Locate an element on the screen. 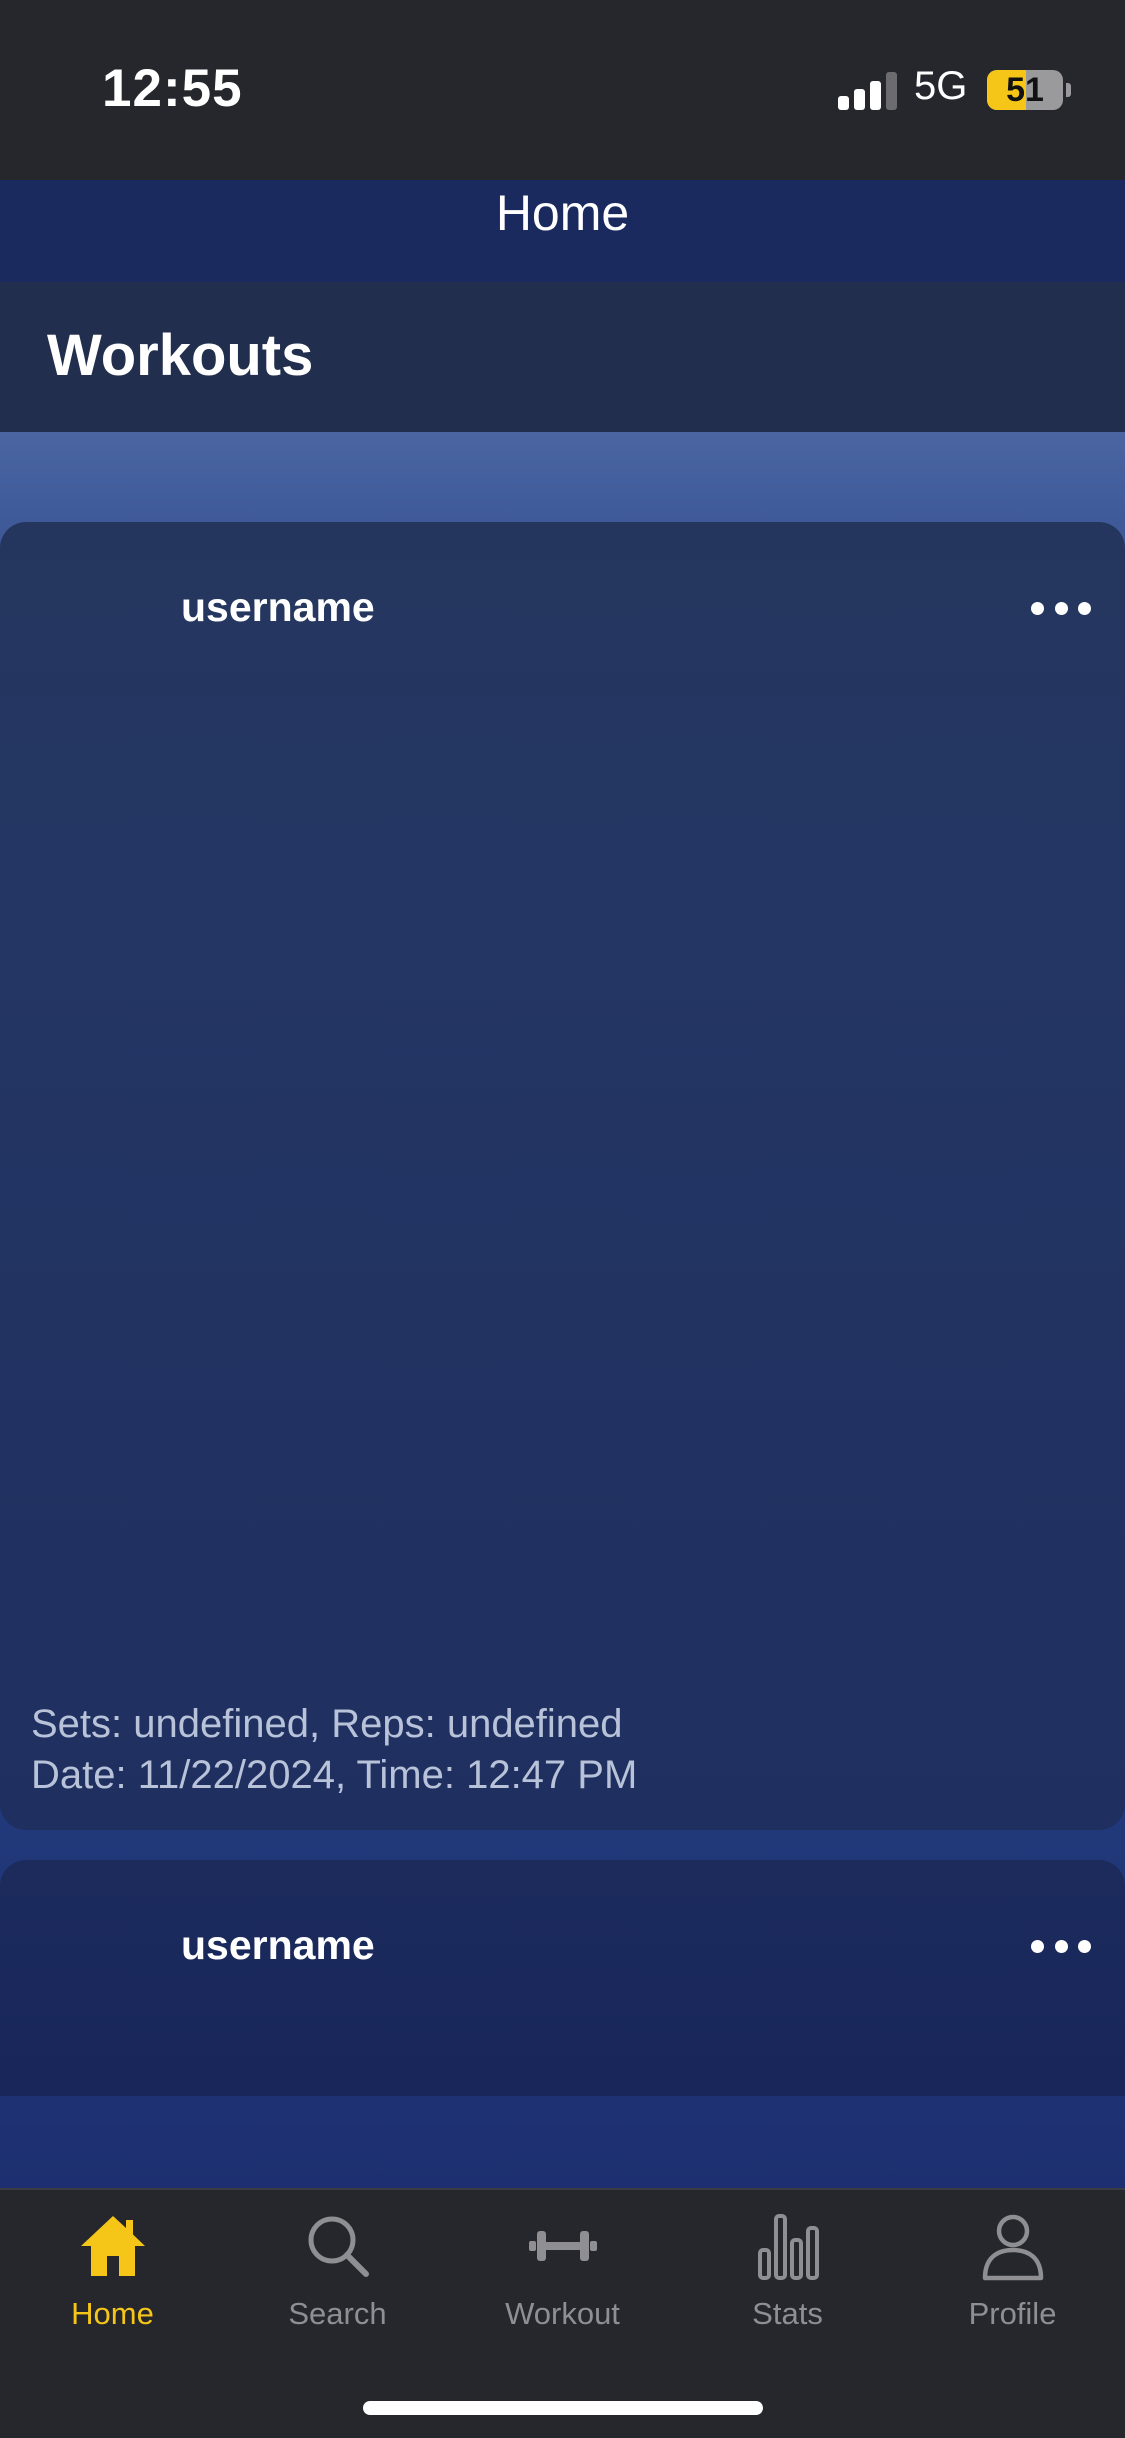 This screenshot has height=2438, width=1125. battery-nub is located at coordinates (1068, 90).